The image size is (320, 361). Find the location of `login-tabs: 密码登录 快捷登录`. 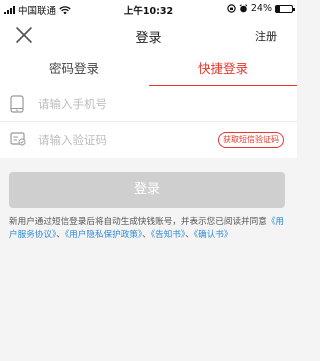

login-tabs: 密码登录 快捷登录 is located at coordinates (148, 69).